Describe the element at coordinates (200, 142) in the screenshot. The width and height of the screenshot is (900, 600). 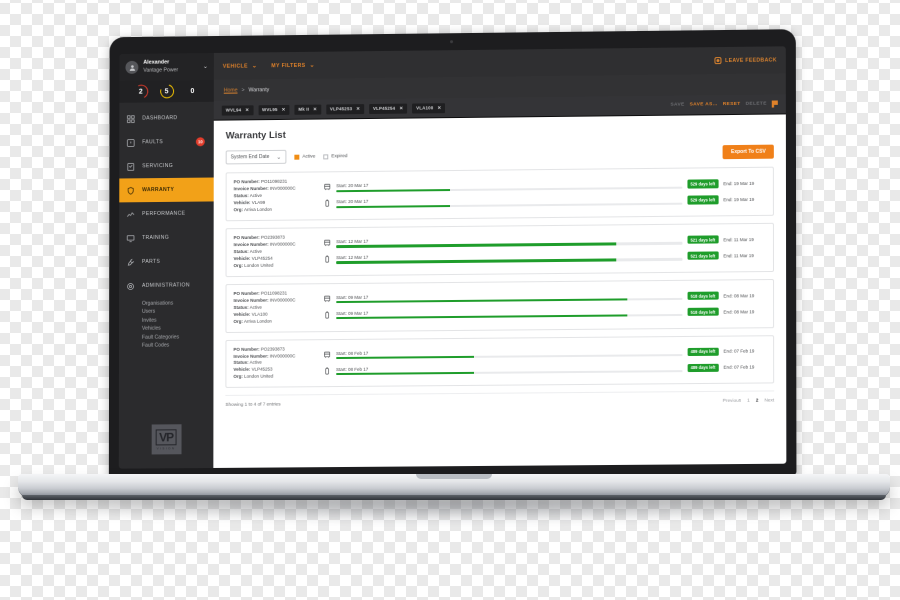
I see `status-badge: 10` at that location.